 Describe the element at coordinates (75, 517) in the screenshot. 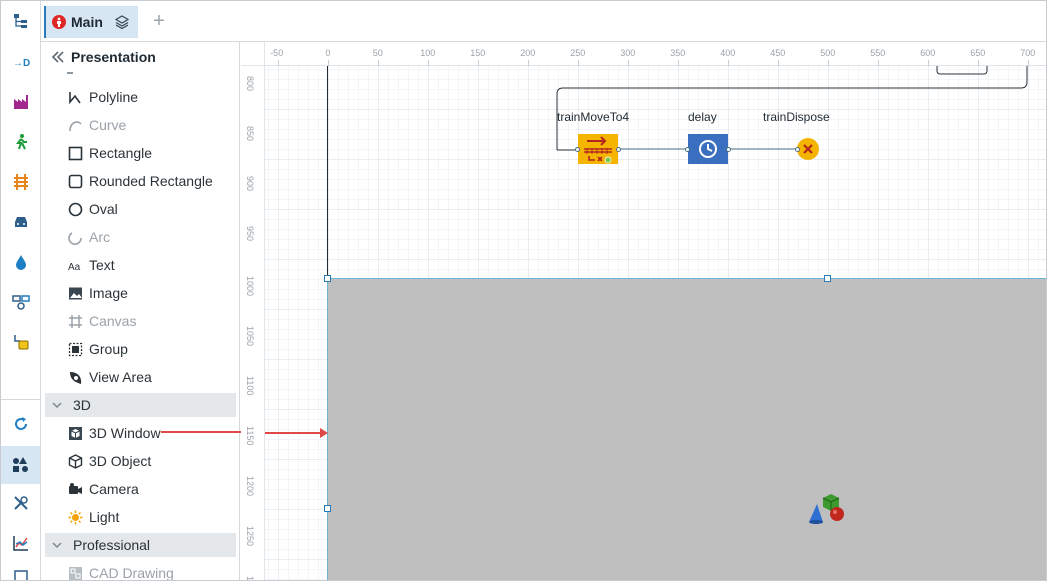

I see `light-icon` at that location.